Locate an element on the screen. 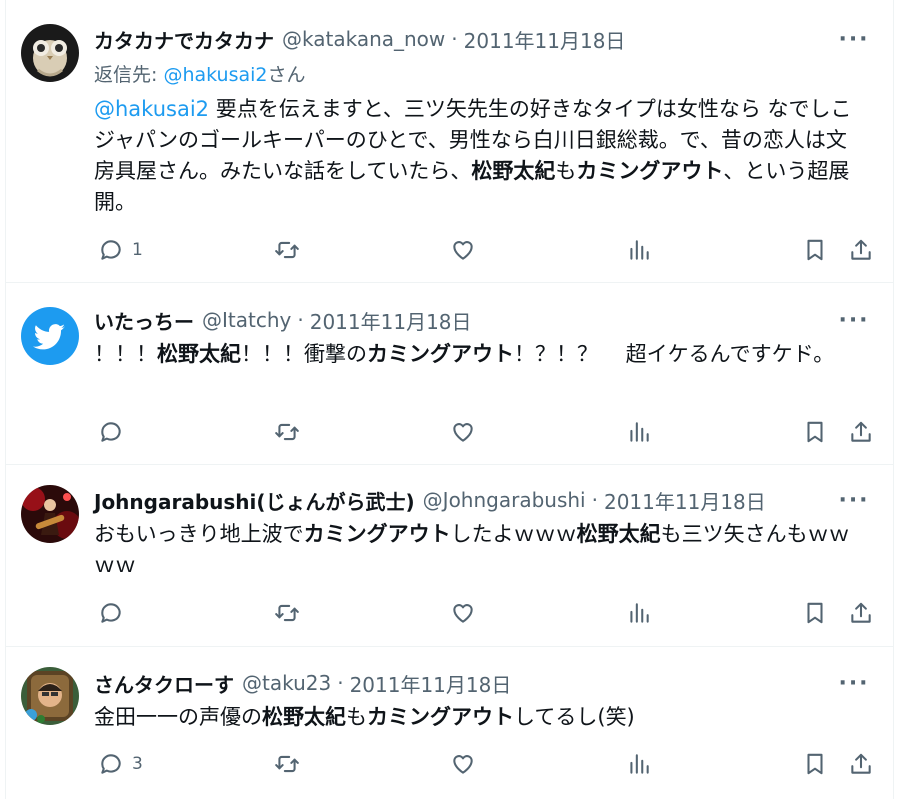 This screenshot has width=911, height=799. text-segment: したよｗｗｗ is located at coordinates (513, 534).